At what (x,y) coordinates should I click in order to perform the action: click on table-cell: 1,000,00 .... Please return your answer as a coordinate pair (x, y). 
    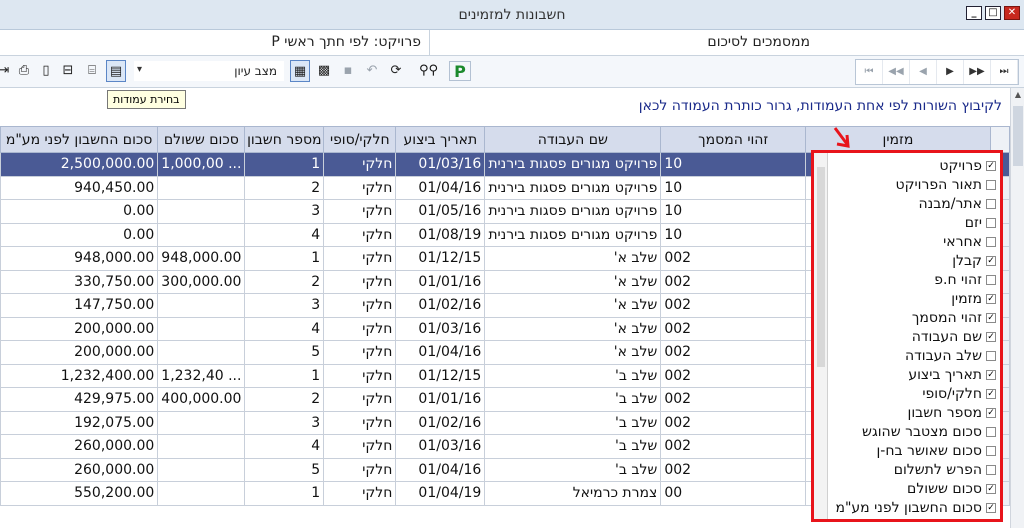
    Looking at the image, I should click on (201, 164).